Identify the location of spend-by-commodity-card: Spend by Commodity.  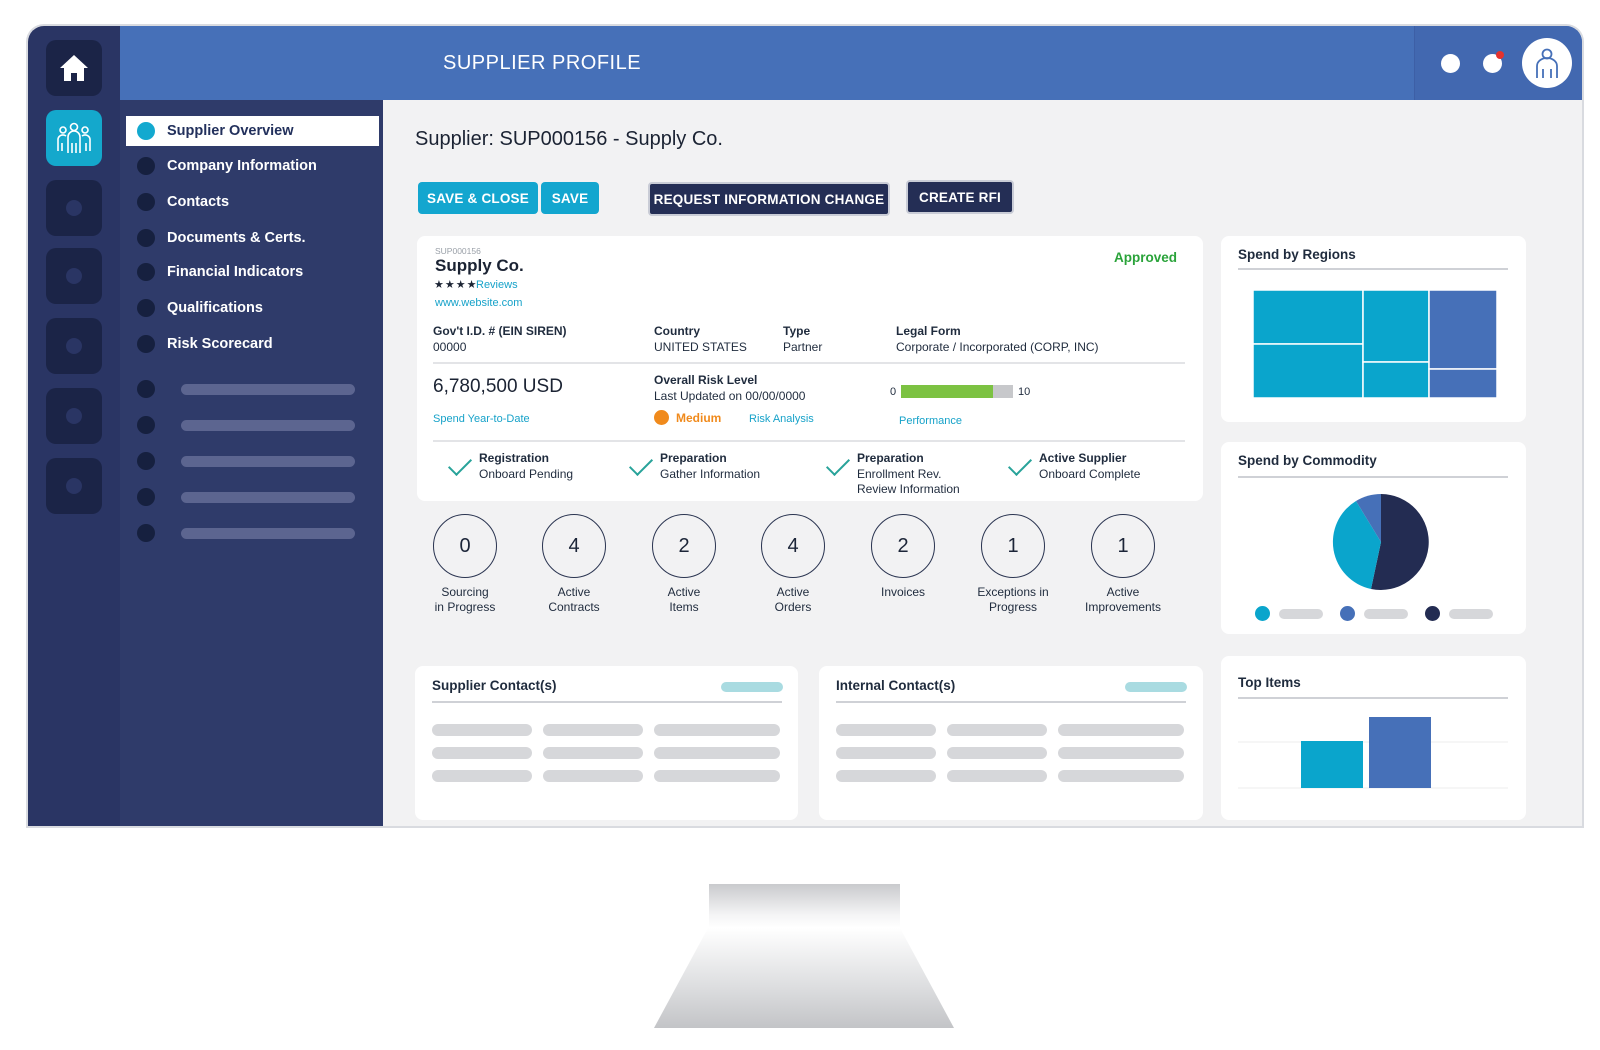
(1373, 538).